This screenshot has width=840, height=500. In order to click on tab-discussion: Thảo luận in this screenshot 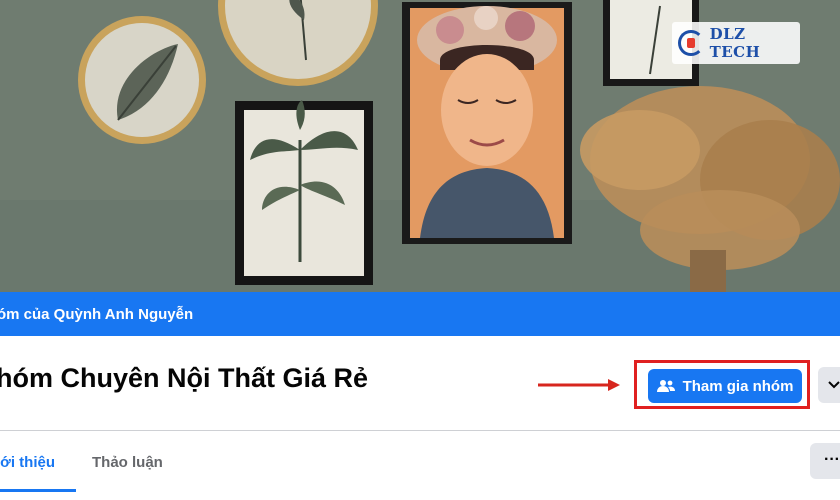, I will do `click(127, 462)`.